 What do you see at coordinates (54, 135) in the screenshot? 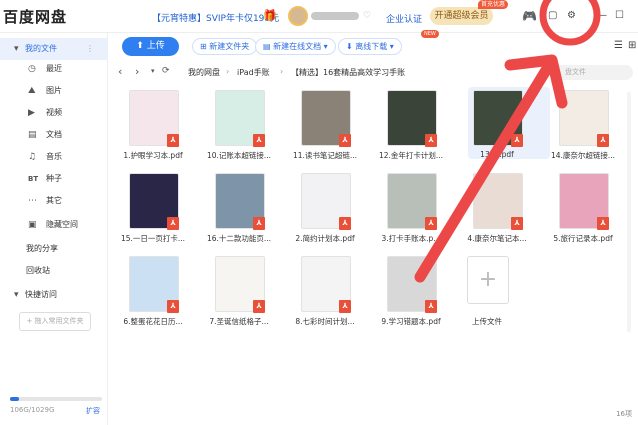
I see `sidebar-item-docs: ▤ 文档` at bounding box center [54, 135].